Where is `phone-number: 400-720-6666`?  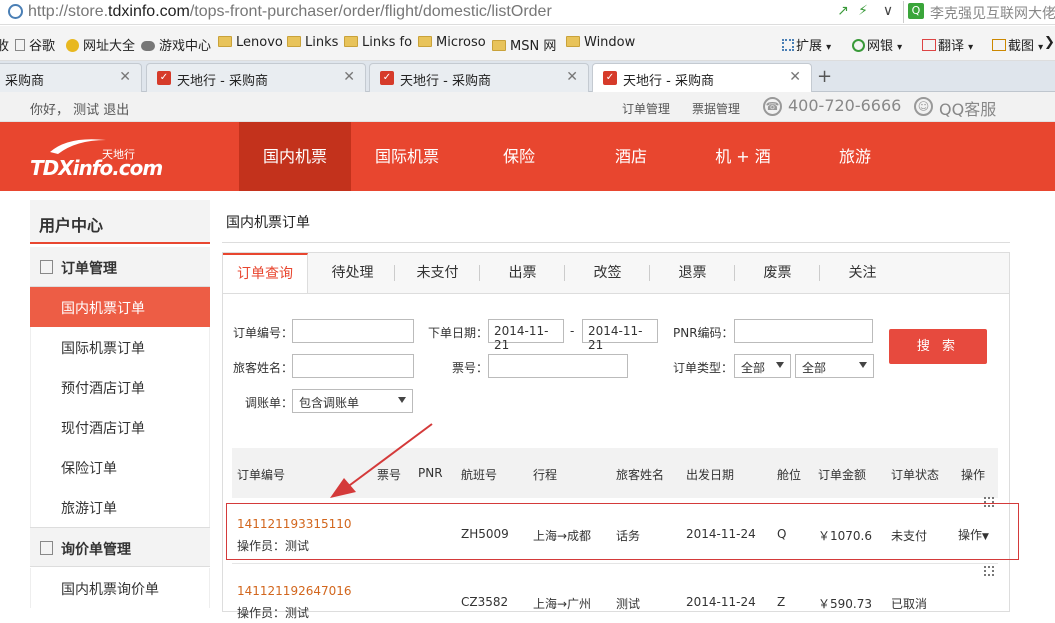 phone-number: 400-720-6666 is located at coordinates (845, 105).